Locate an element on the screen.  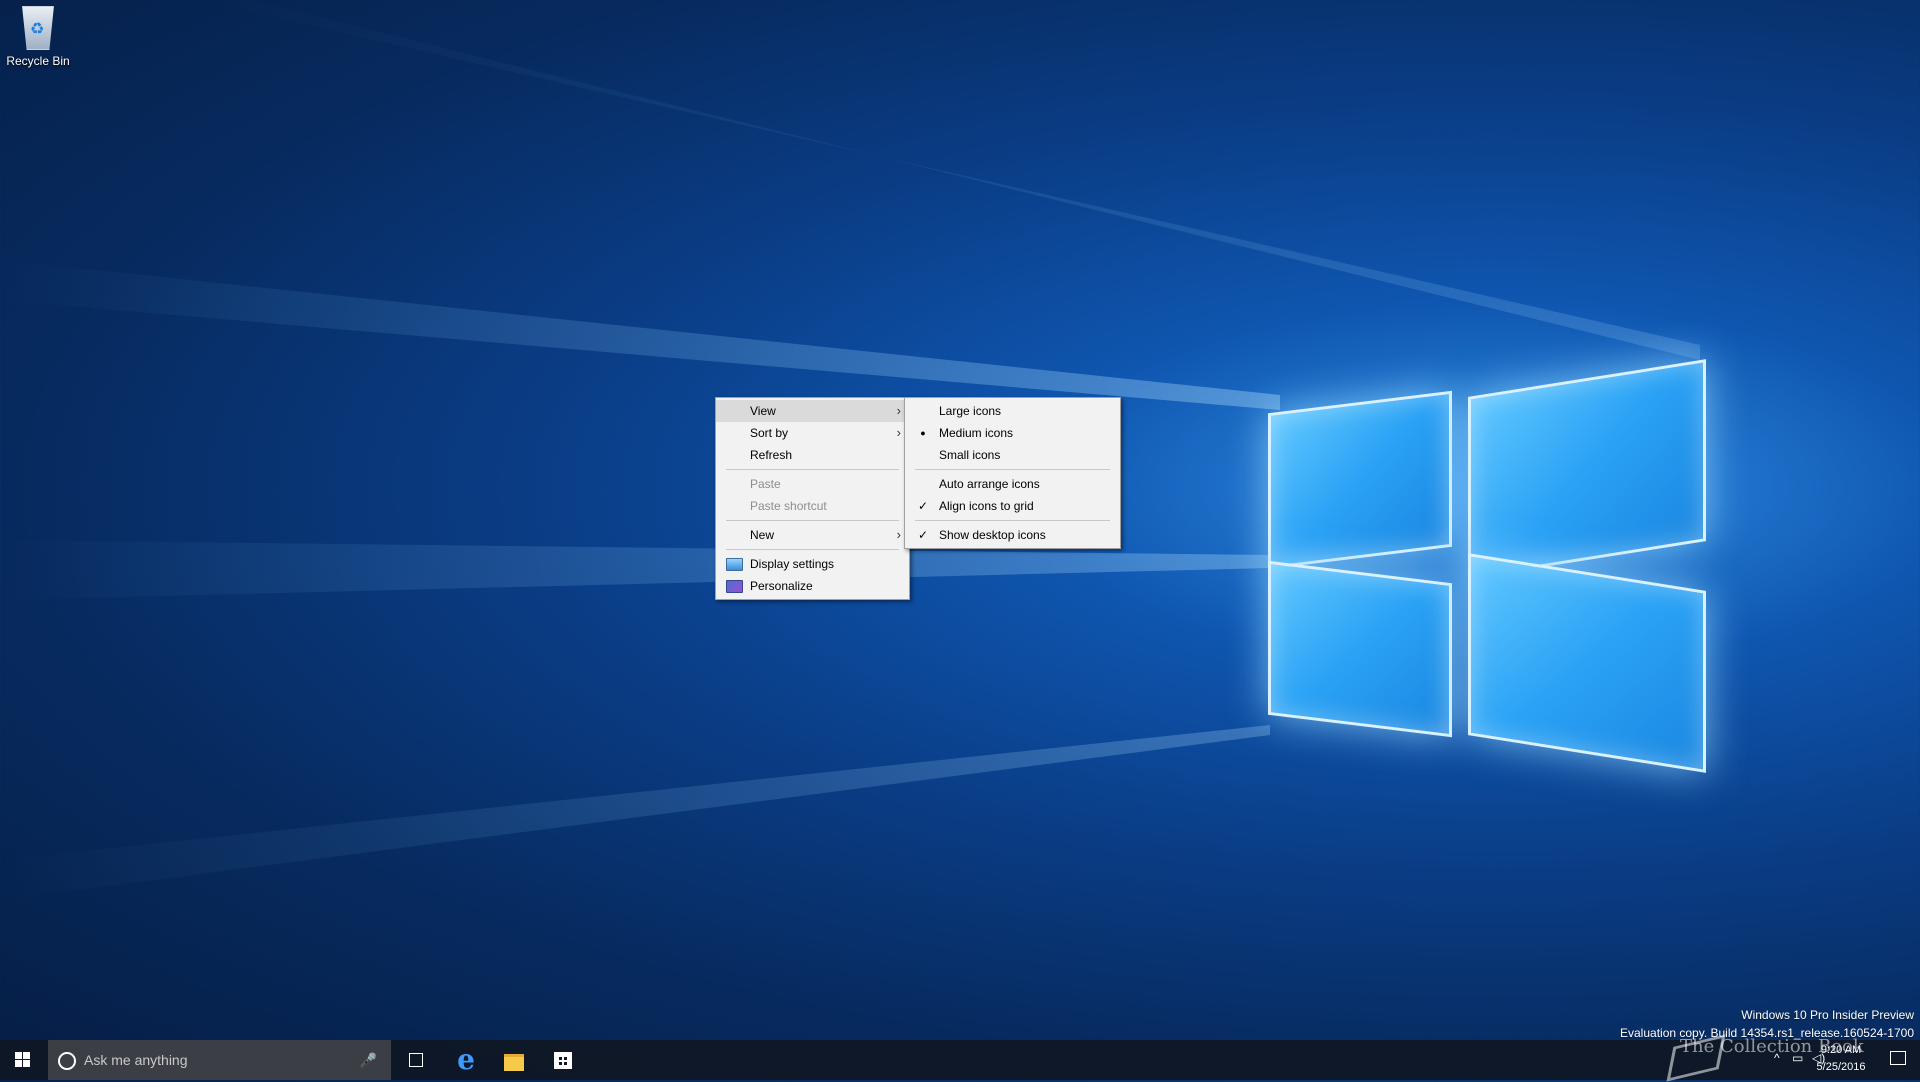
submenu-item-show-desktop-icons: ✓ Show desktop icons is located at coordinates (1012, 535).